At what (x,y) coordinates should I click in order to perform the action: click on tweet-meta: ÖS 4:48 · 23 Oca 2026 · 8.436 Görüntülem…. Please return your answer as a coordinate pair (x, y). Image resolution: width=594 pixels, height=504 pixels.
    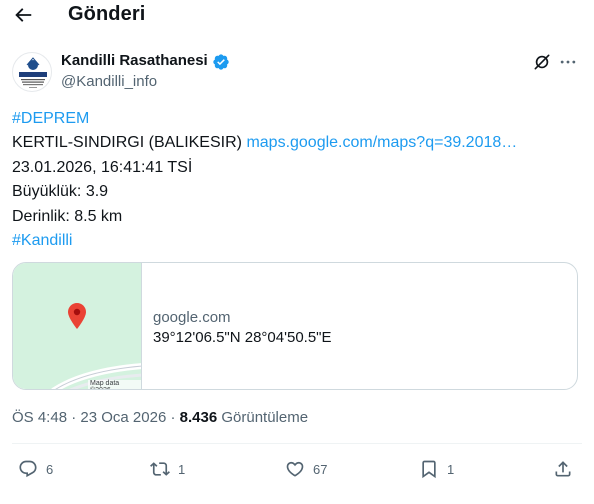
    Looking at the image, I should click on (160, 417).